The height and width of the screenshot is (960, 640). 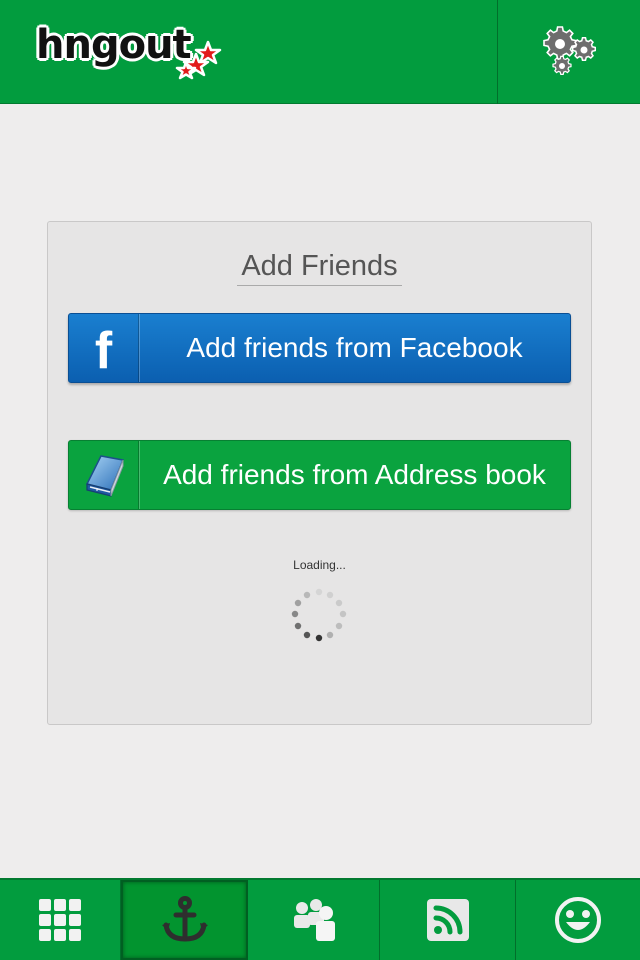 I want to click on add-from-facebook-label: Add friends from Facebook, so click(x=354, y=347).